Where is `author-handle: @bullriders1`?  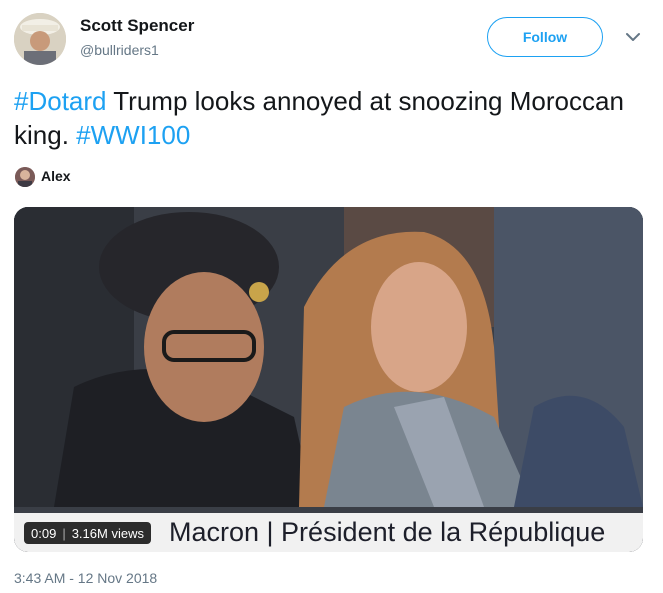 author-handle: @bullriders1 is located at coordinates (119, 50).